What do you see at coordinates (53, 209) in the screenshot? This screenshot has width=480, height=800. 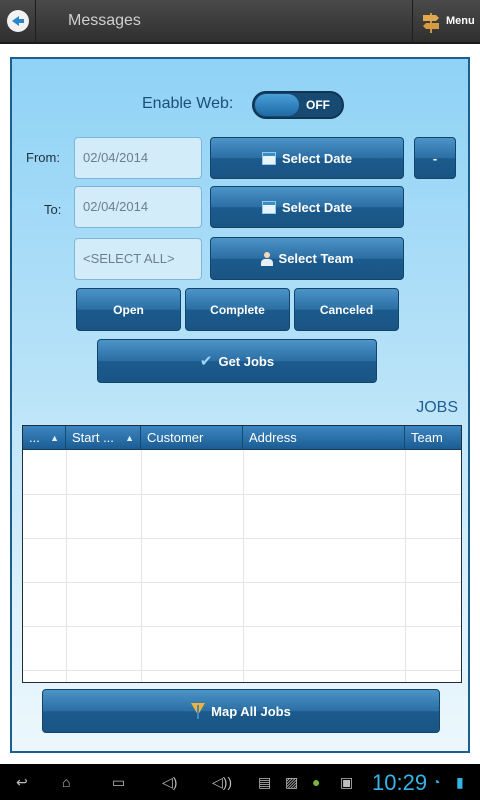 I see `to-label: To:` at bounding box center [53, 209].